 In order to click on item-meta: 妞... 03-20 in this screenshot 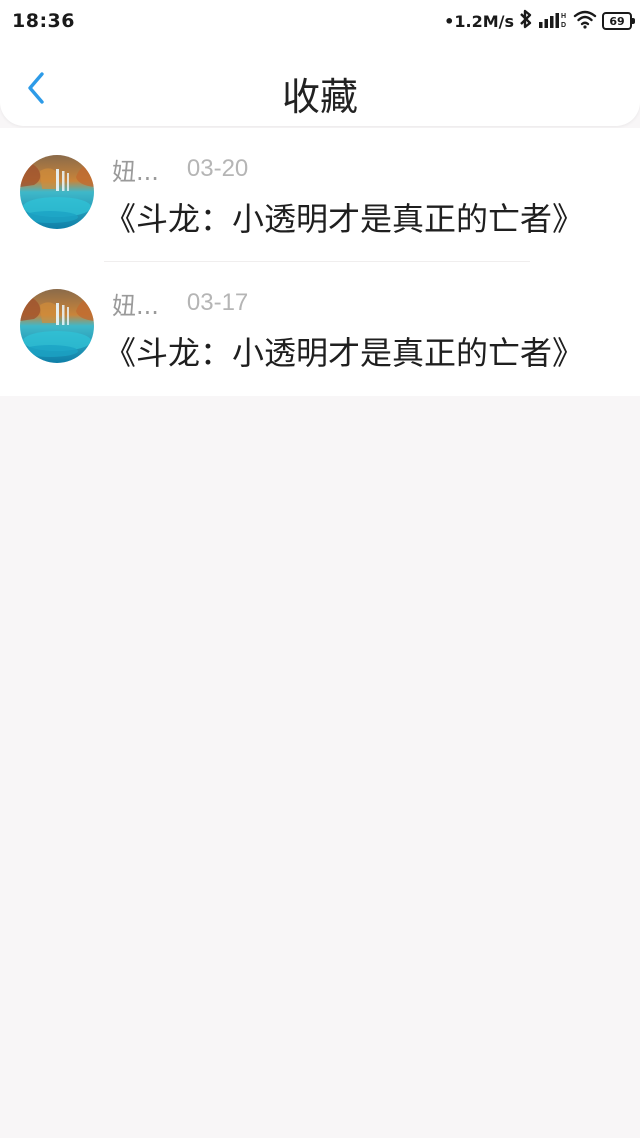, I will do `click(180, 169)`.